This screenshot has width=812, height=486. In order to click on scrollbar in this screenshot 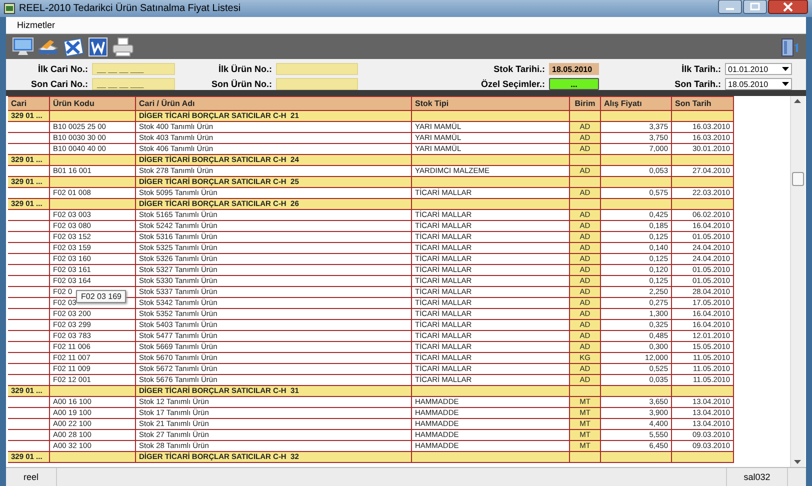, I will do `click(797, 281)`.